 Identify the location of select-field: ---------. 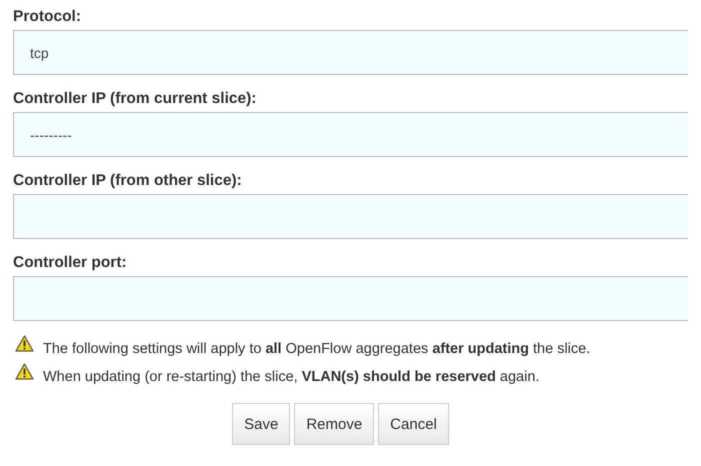
(350, 134).